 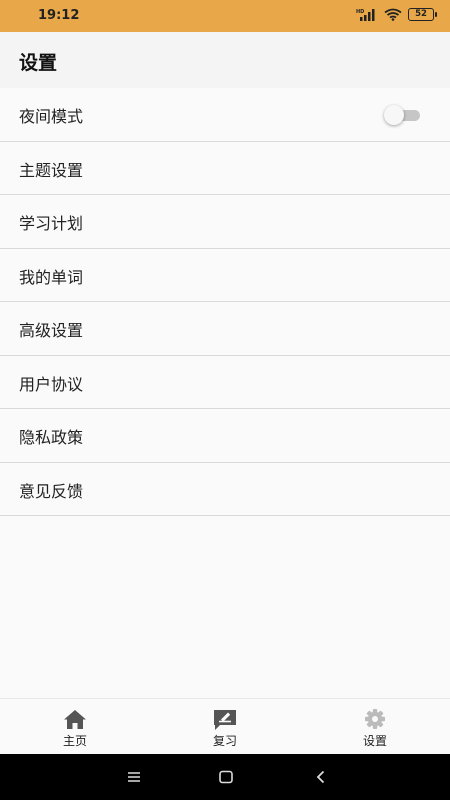 What do you see at coordinates (225, 329) in the screenshot?
I see `settings-item-advanced: 高级设置` at bounding box center [225, 329].